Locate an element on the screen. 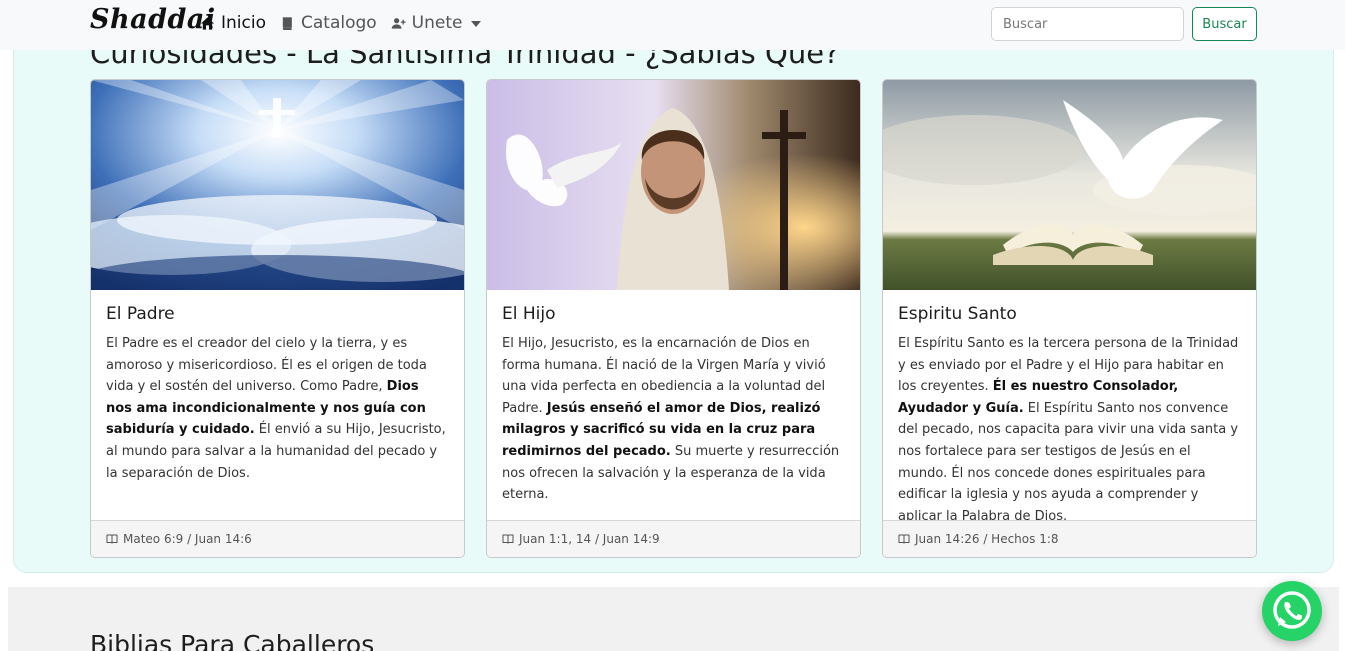  nav-link-inicio: Inicio is located at coordinates (233, 23).